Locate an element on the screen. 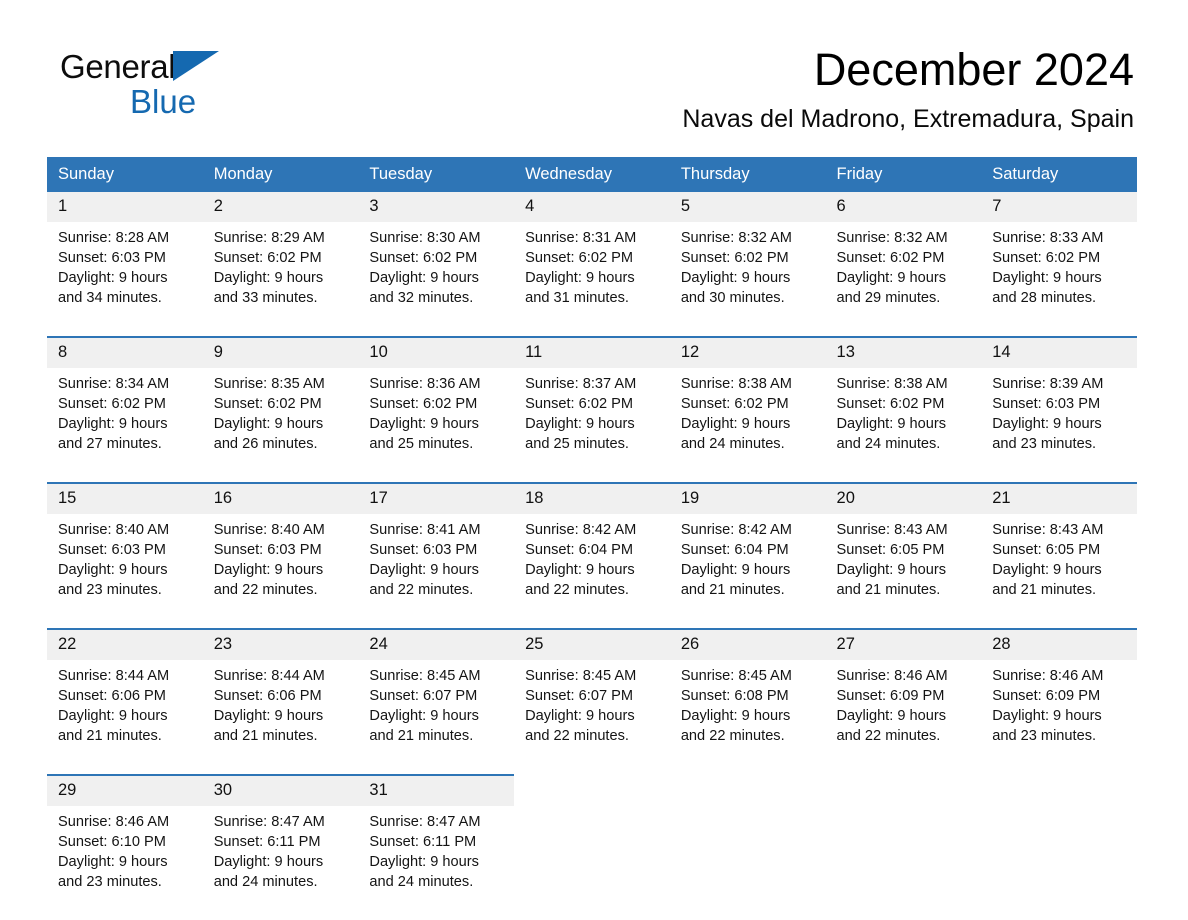 This screenshot has width=1188, height=920. day-number: 20 is located at coordinates (903, 498).